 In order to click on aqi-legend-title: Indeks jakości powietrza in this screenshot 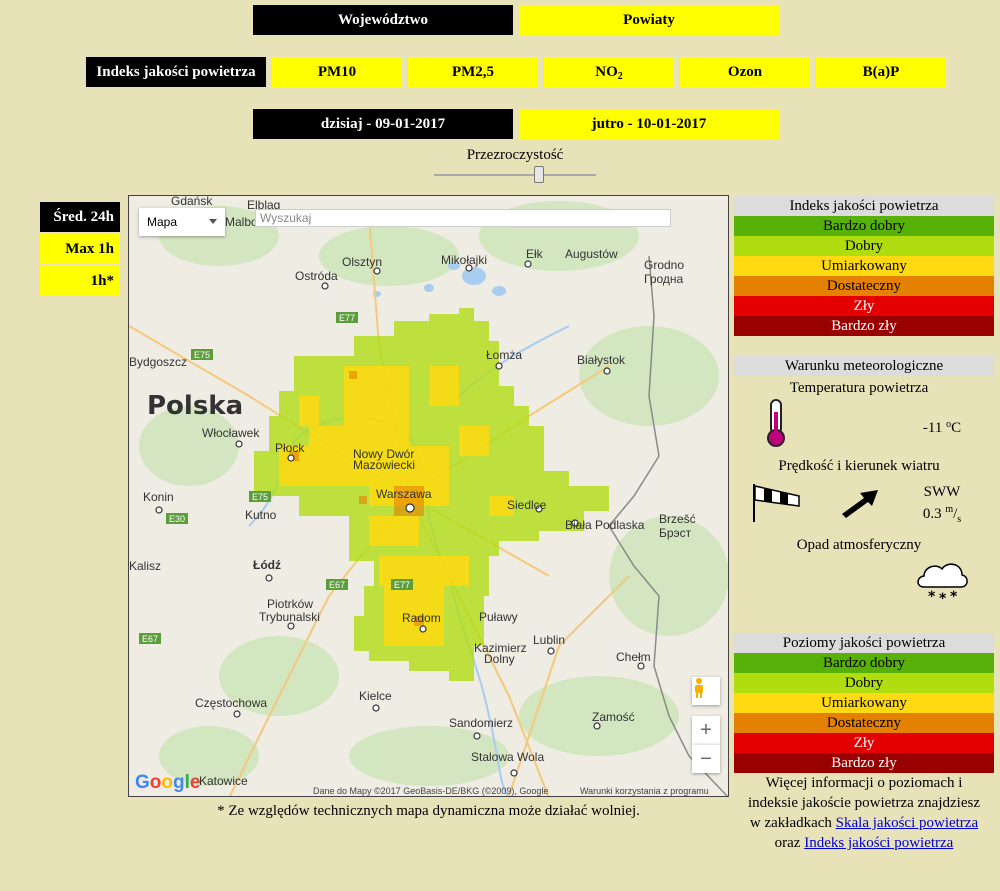, I will do `click(864, 206)`.